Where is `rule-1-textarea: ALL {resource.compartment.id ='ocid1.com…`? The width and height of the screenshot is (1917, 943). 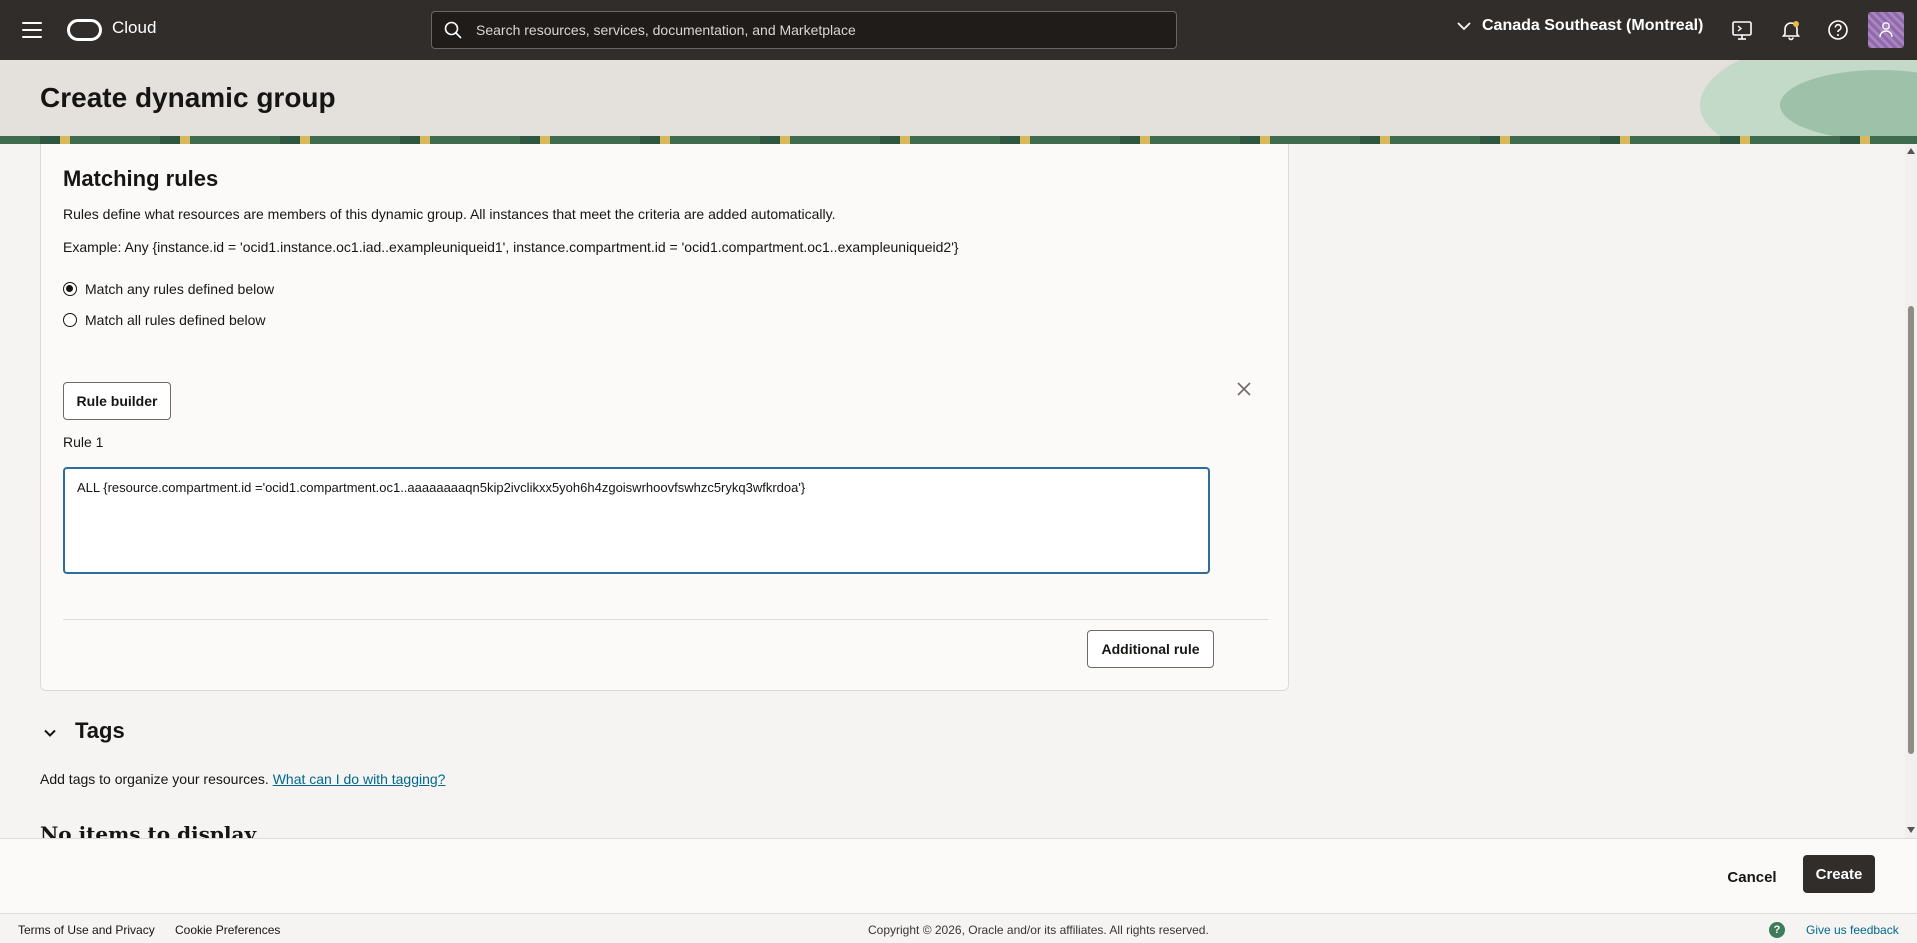
rule-1-textarea: ALL {resource.compartment.id ='ocid1.com… is located at coordinates (636, 520).